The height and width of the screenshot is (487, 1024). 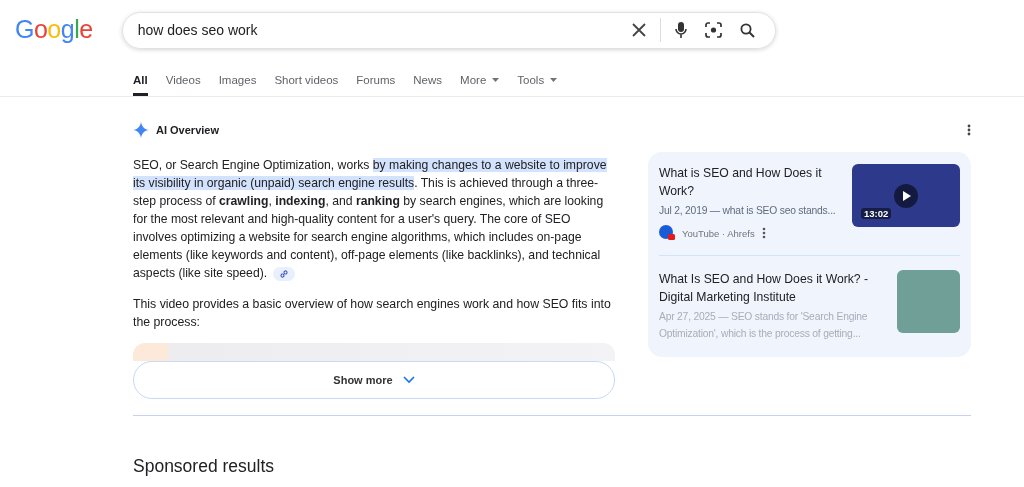 I want to click on search-icon, so click(x=747, y=30).